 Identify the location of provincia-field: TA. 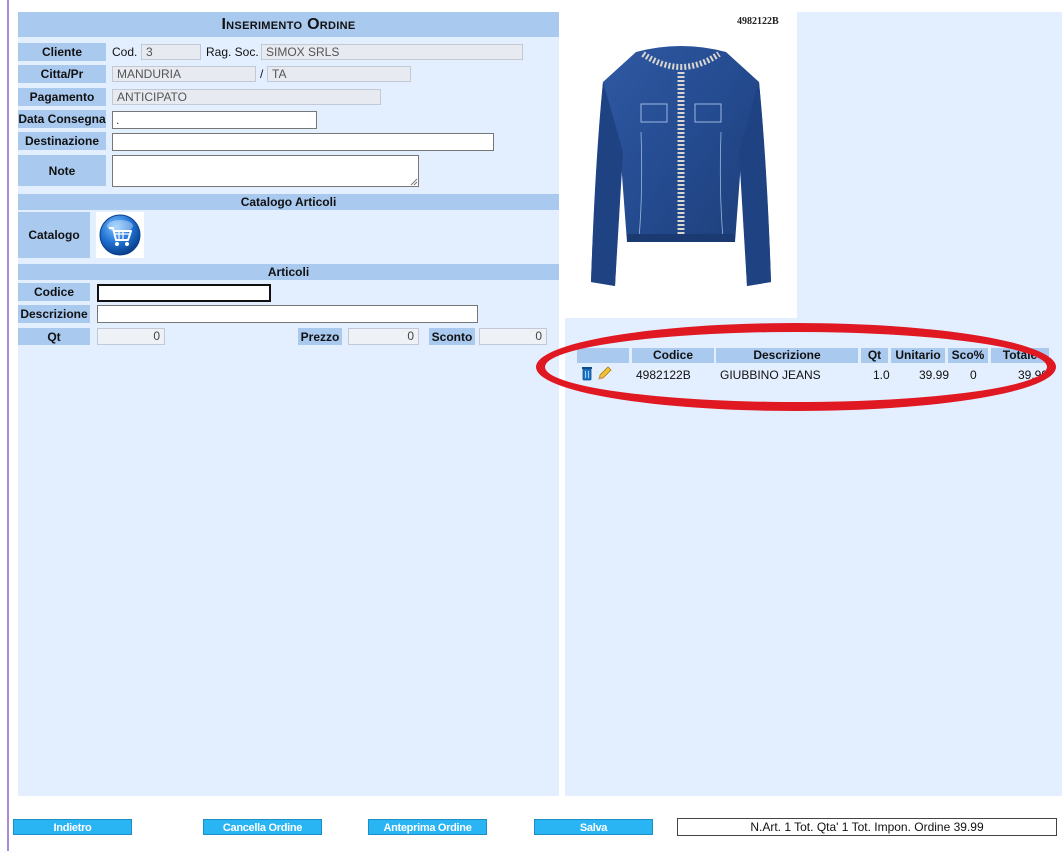
(339, 74).